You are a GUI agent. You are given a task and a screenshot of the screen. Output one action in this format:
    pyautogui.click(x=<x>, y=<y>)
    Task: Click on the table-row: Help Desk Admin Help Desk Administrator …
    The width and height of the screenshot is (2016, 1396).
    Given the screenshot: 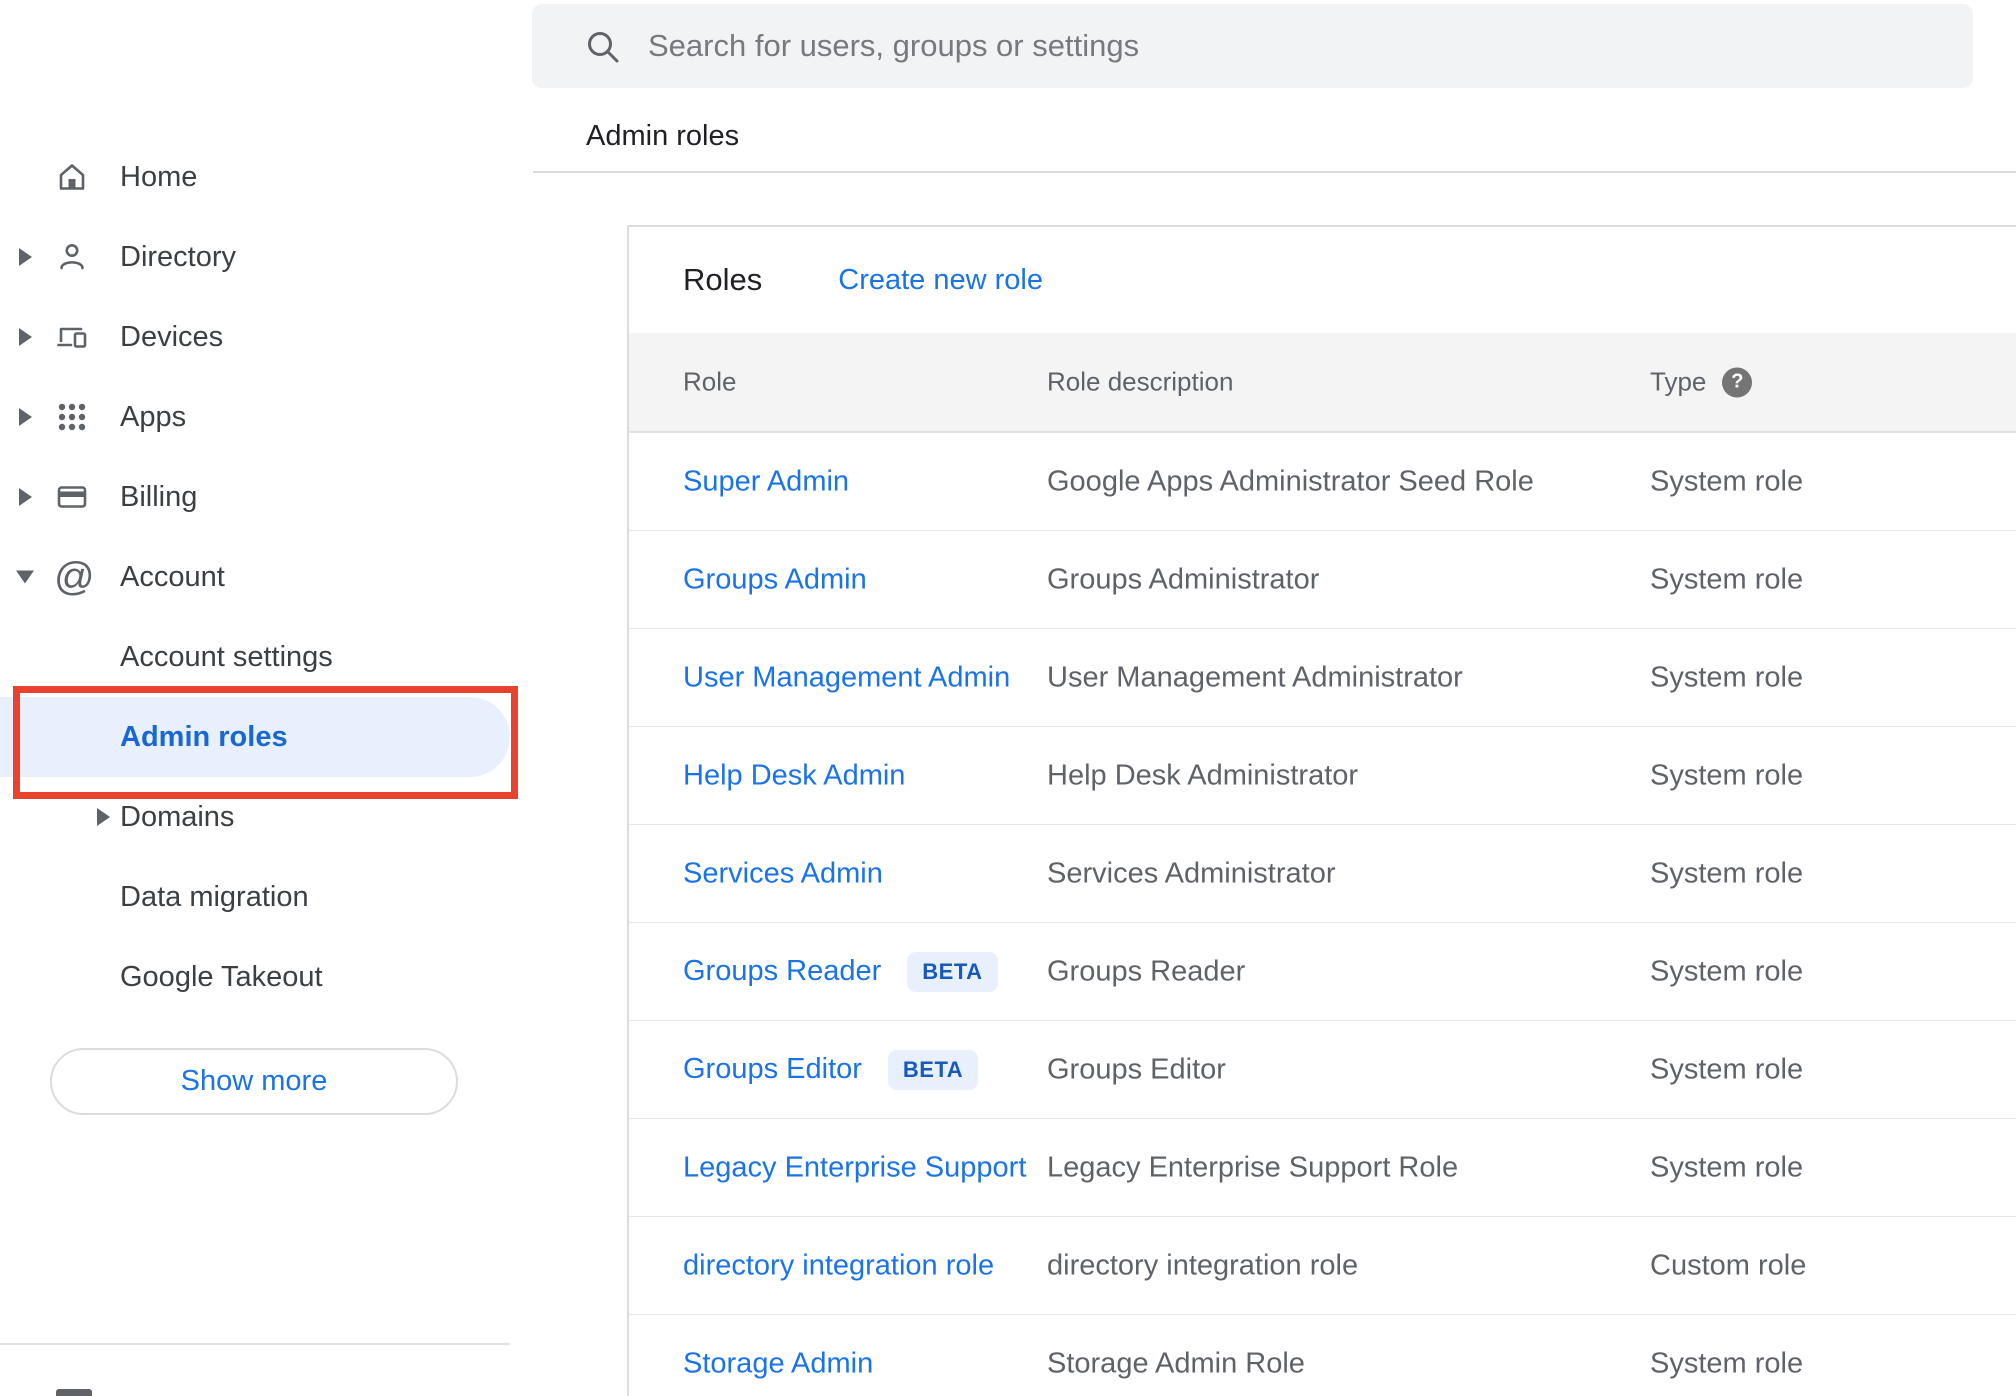 What is the action you would take?
    pyautogui.click(x=1322, y=776)
    